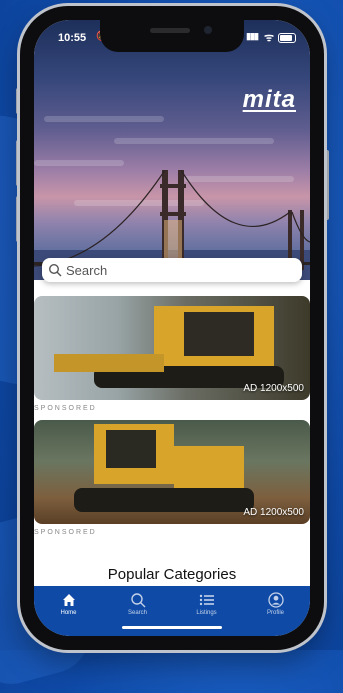 The height and width of the screenshot is (693, 343). I want to click on notch, so click(172, 36).